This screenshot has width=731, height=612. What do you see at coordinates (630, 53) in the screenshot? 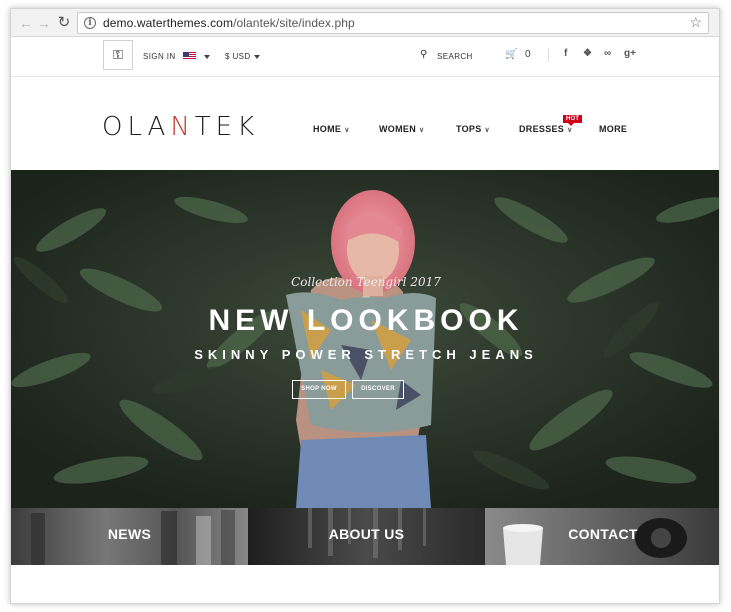
I see `google-plus-icon: g+` at bounding box center [630, 53].